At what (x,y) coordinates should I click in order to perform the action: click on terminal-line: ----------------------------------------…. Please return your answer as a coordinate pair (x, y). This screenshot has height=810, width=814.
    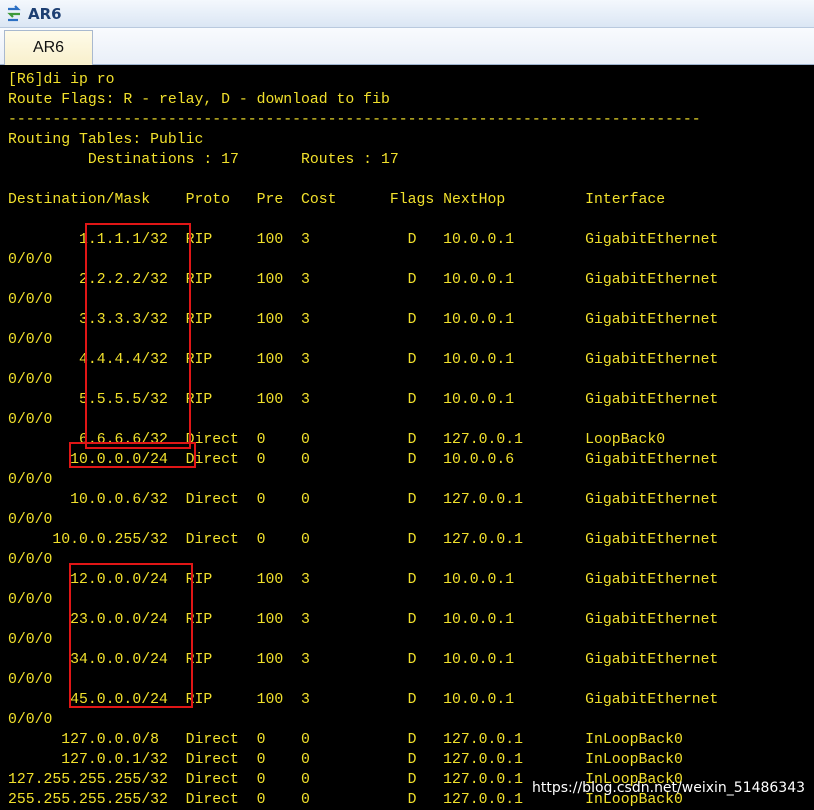
    Looking at the image, I should click on (354, 120).